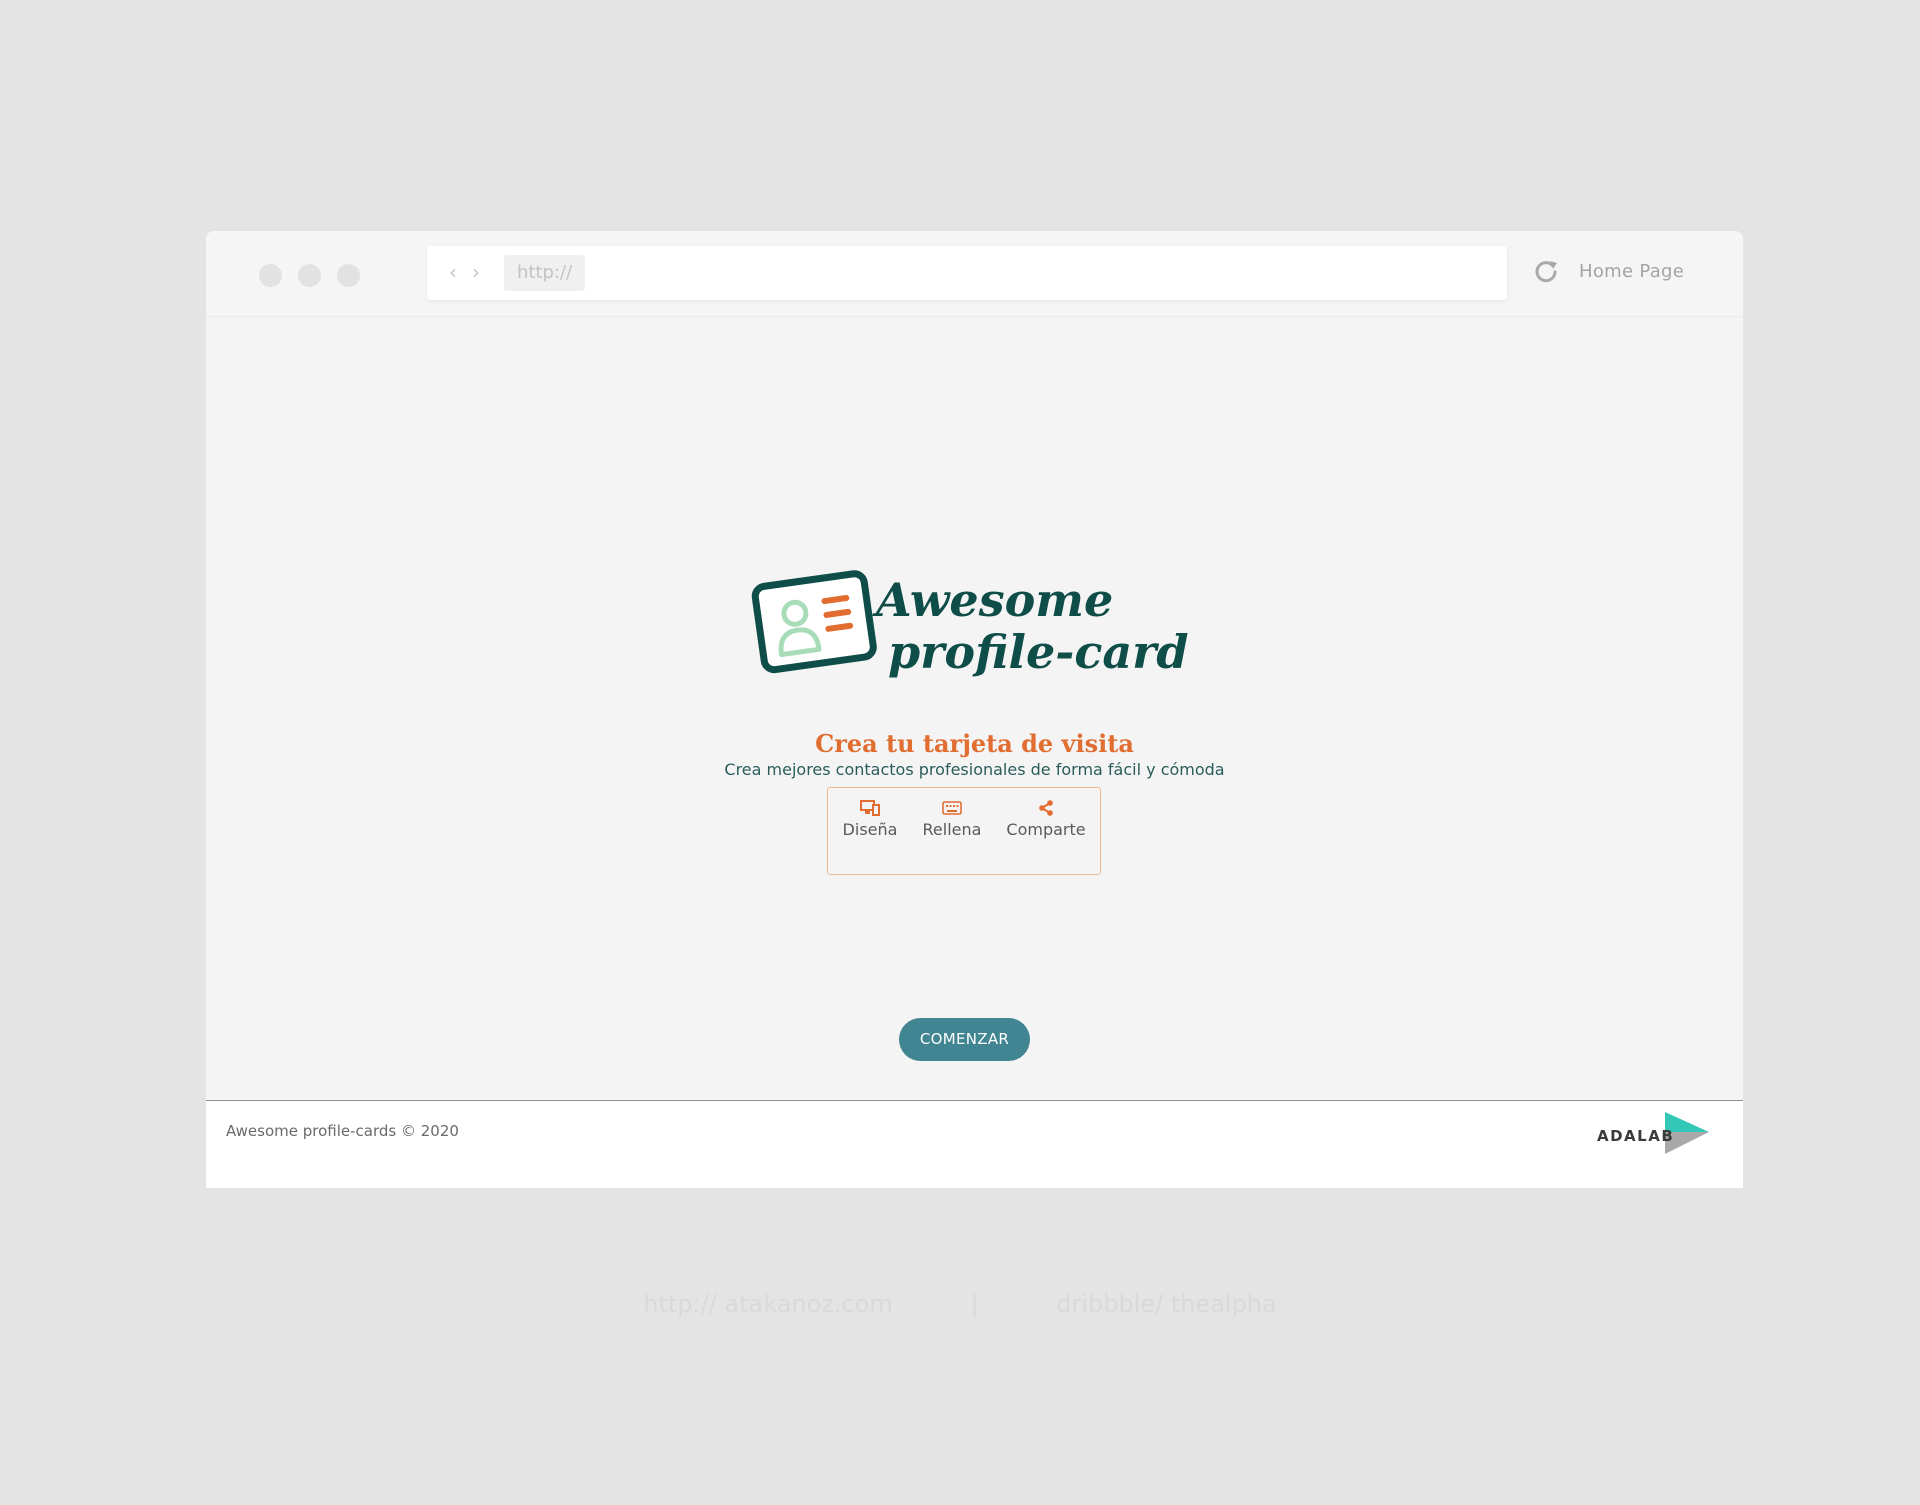 The width and height of the screenshot is (1920, 1505). What do you see at coordinates (870, 808) in the screenshot?
I see `design-icon` at bounding box center [870, 808].